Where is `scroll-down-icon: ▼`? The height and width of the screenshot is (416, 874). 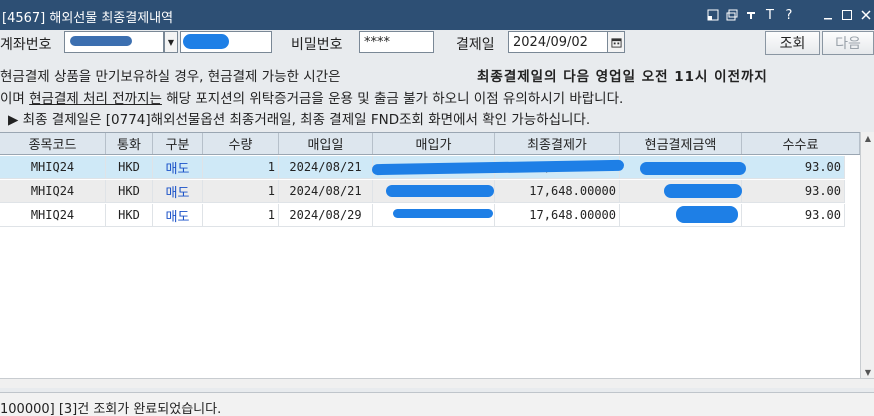 scroll-down-icon: ▼ is located at coordinates (867, 372).